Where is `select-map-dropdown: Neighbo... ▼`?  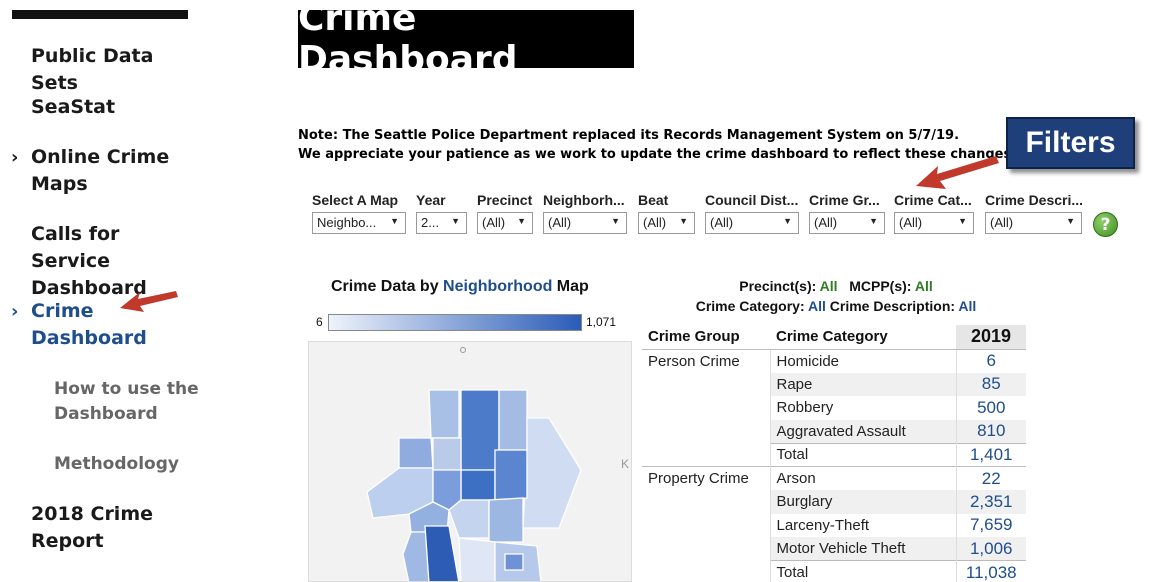 select-map-dropdown: Neighbo... ▼ is located at coordinates (359, 223).